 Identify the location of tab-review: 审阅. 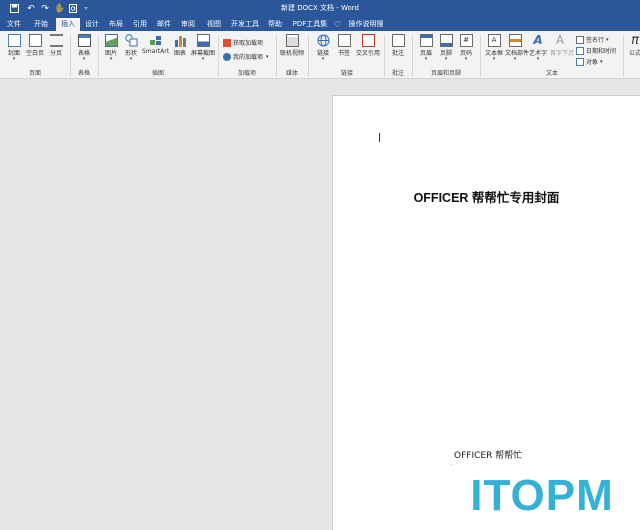
(188, 24).